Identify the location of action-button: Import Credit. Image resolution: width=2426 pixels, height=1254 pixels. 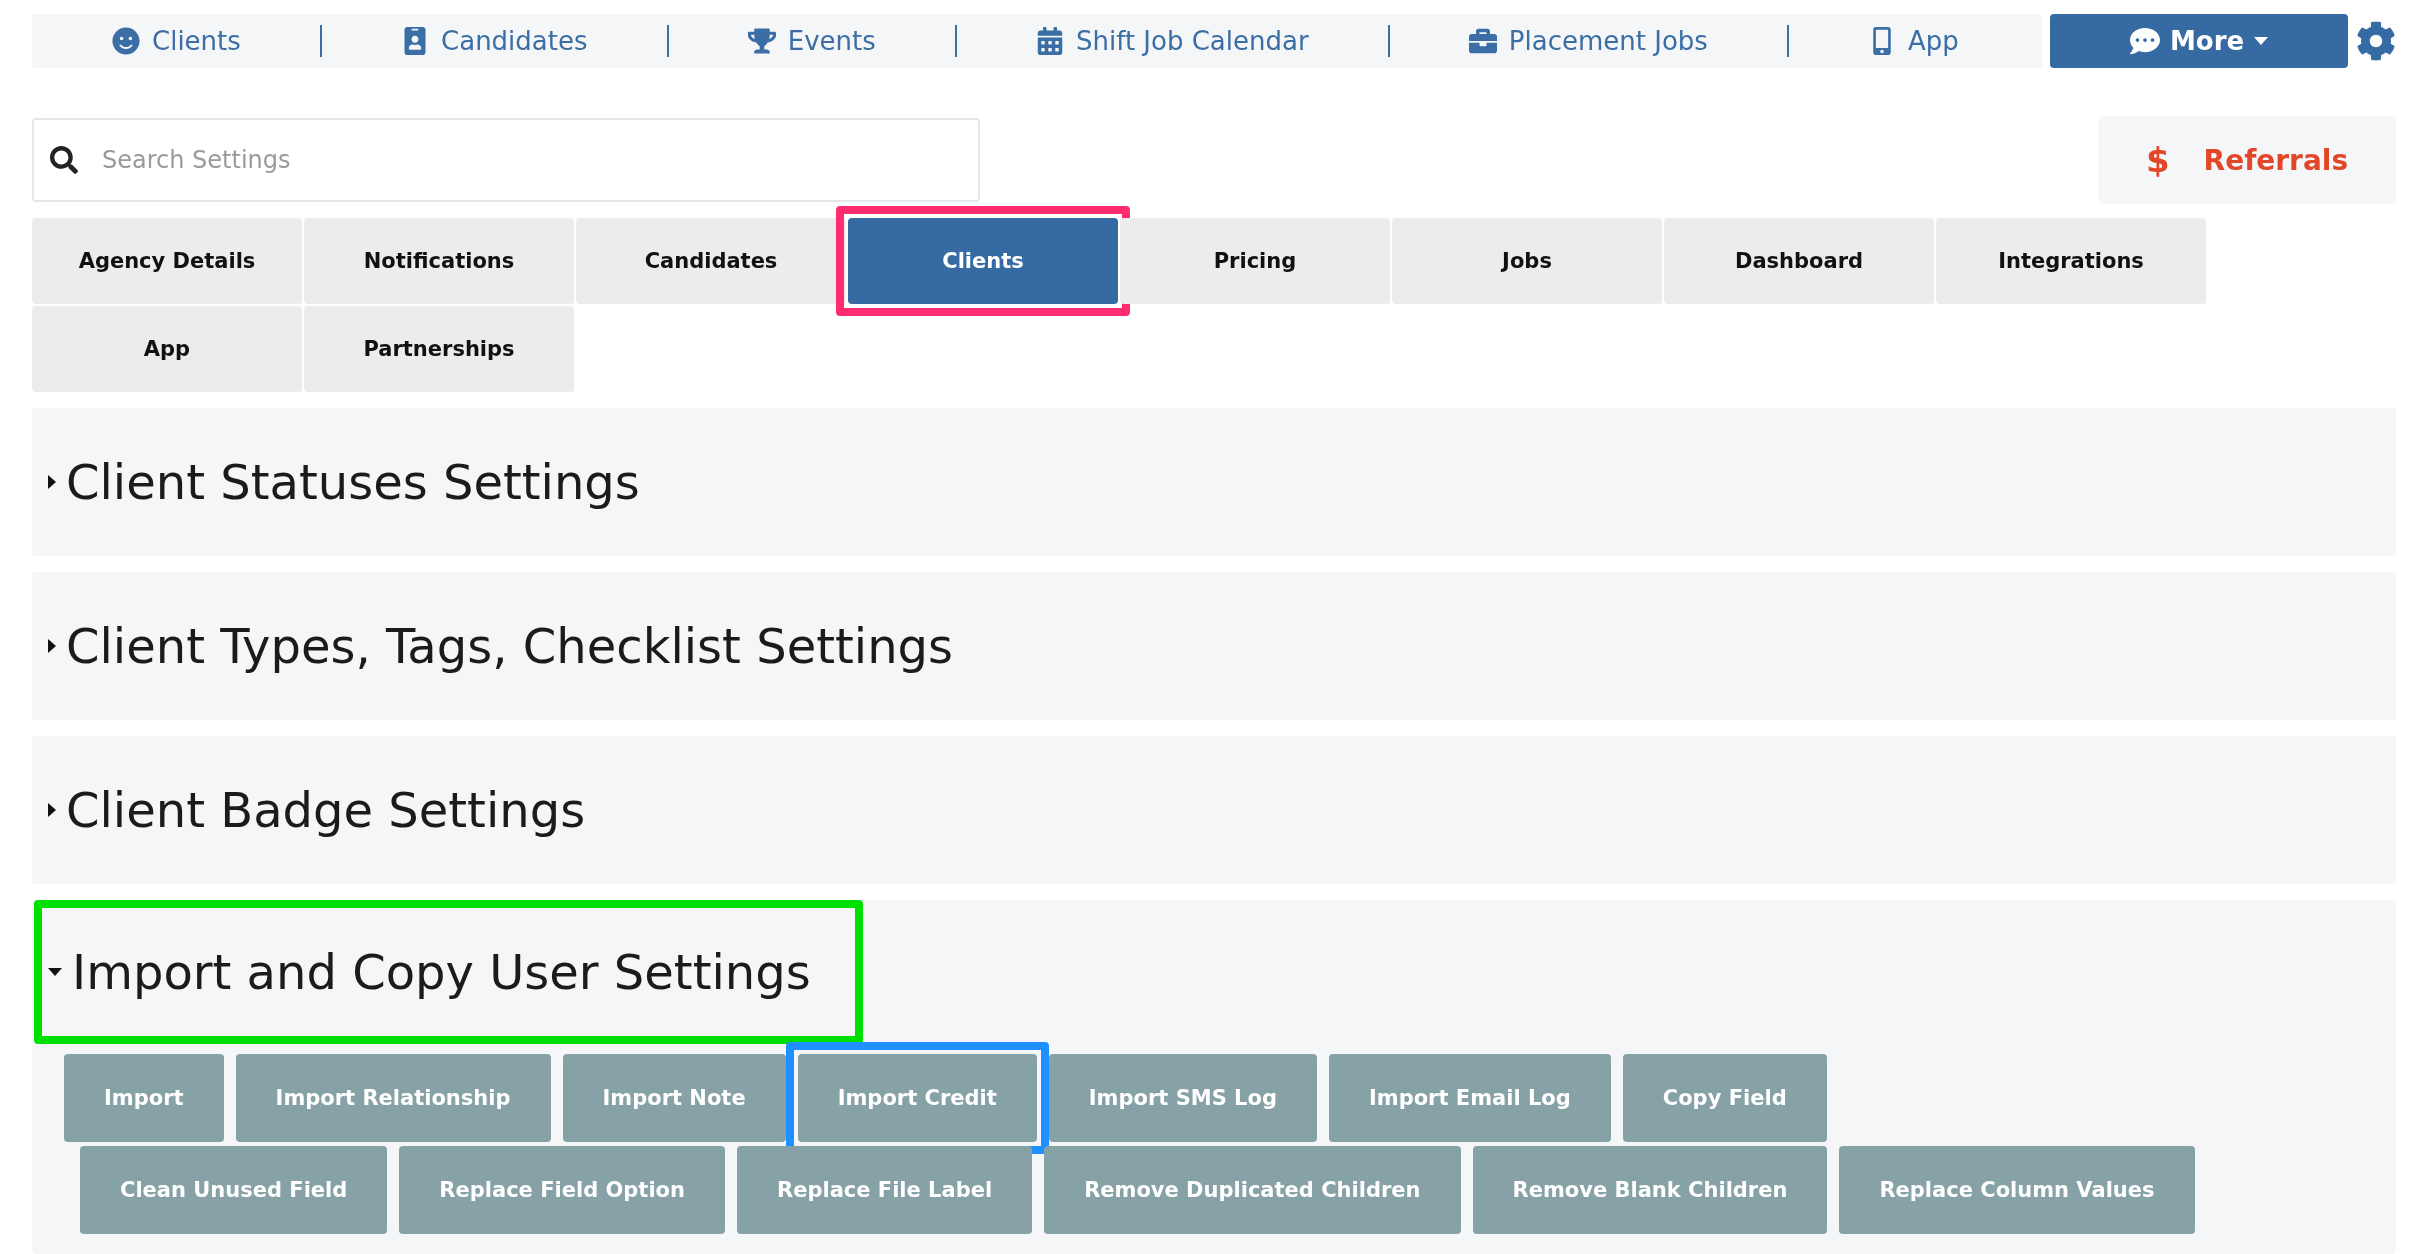
(917, 1098).